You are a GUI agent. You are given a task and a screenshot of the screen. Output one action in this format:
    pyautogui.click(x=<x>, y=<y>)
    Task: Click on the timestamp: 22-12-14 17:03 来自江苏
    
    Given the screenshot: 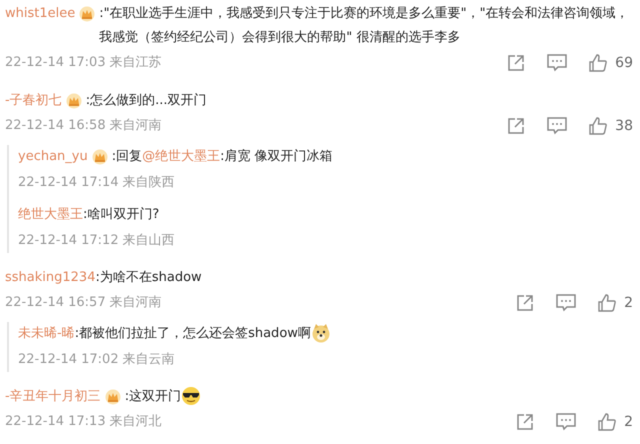 What is the action you would take?
    pyautogui.click(x=83, y=63)
    